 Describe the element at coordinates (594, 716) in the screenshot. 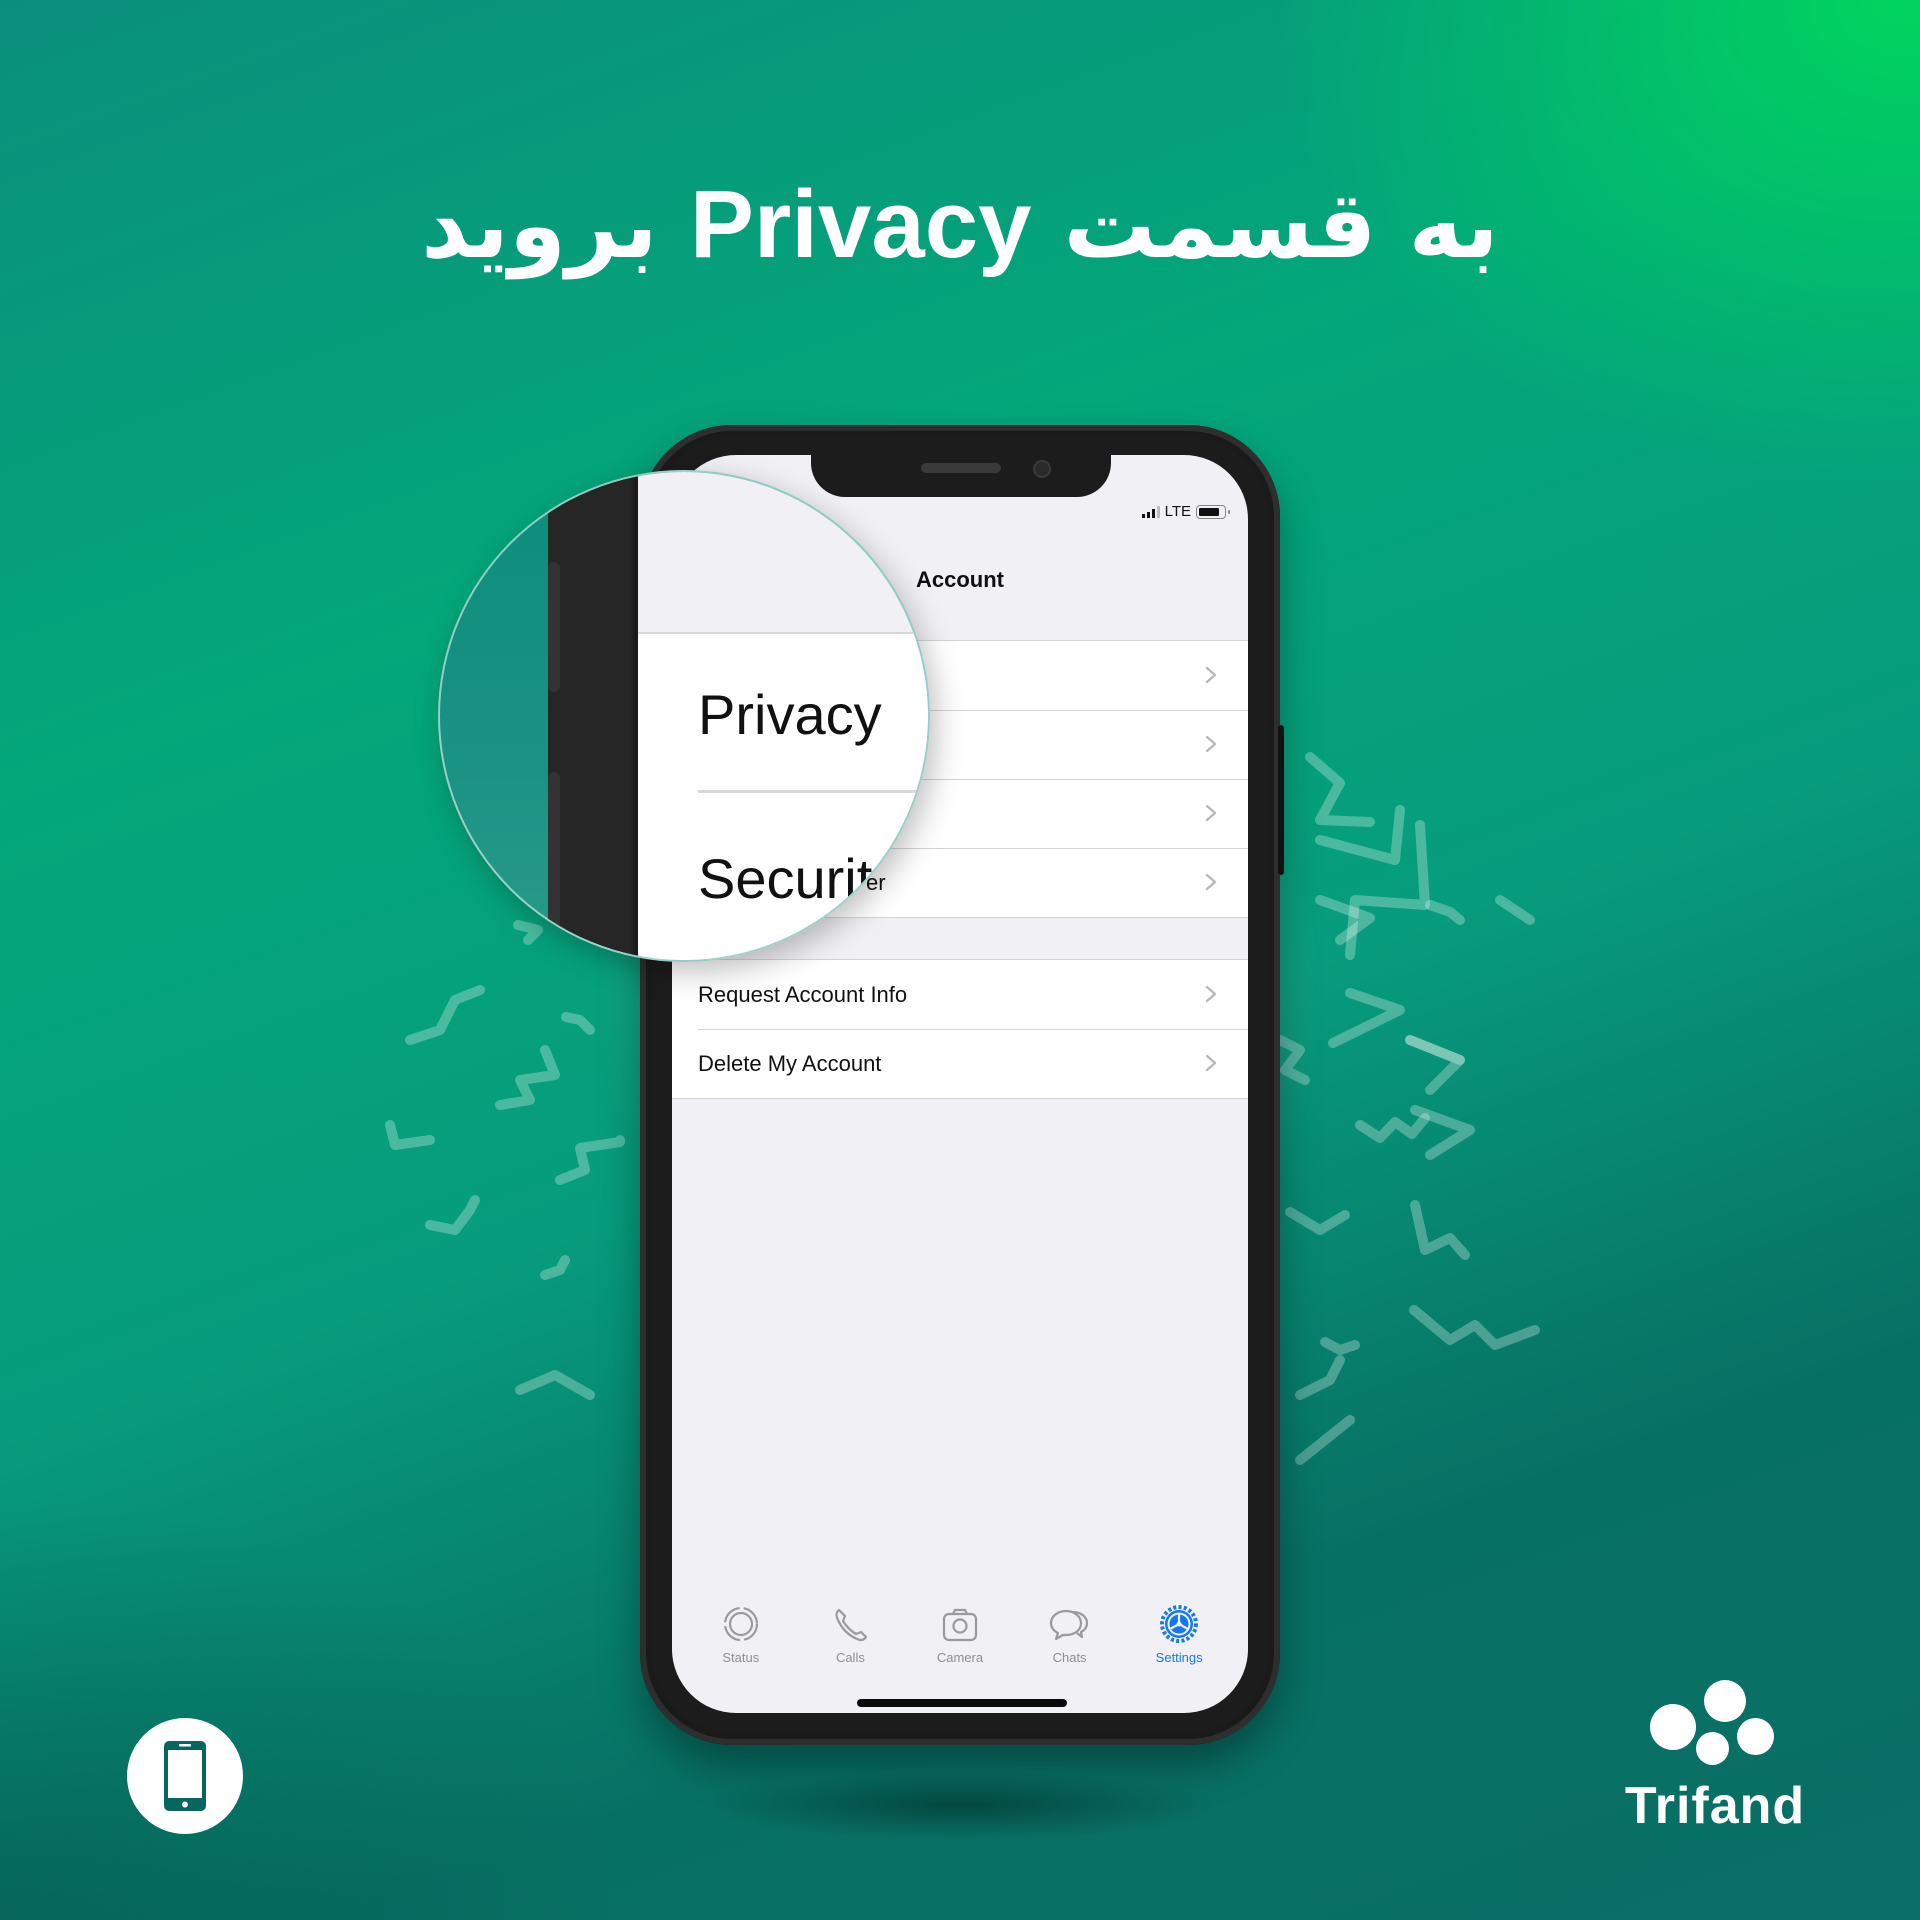

I see `magnified-phone-frame` at that location.